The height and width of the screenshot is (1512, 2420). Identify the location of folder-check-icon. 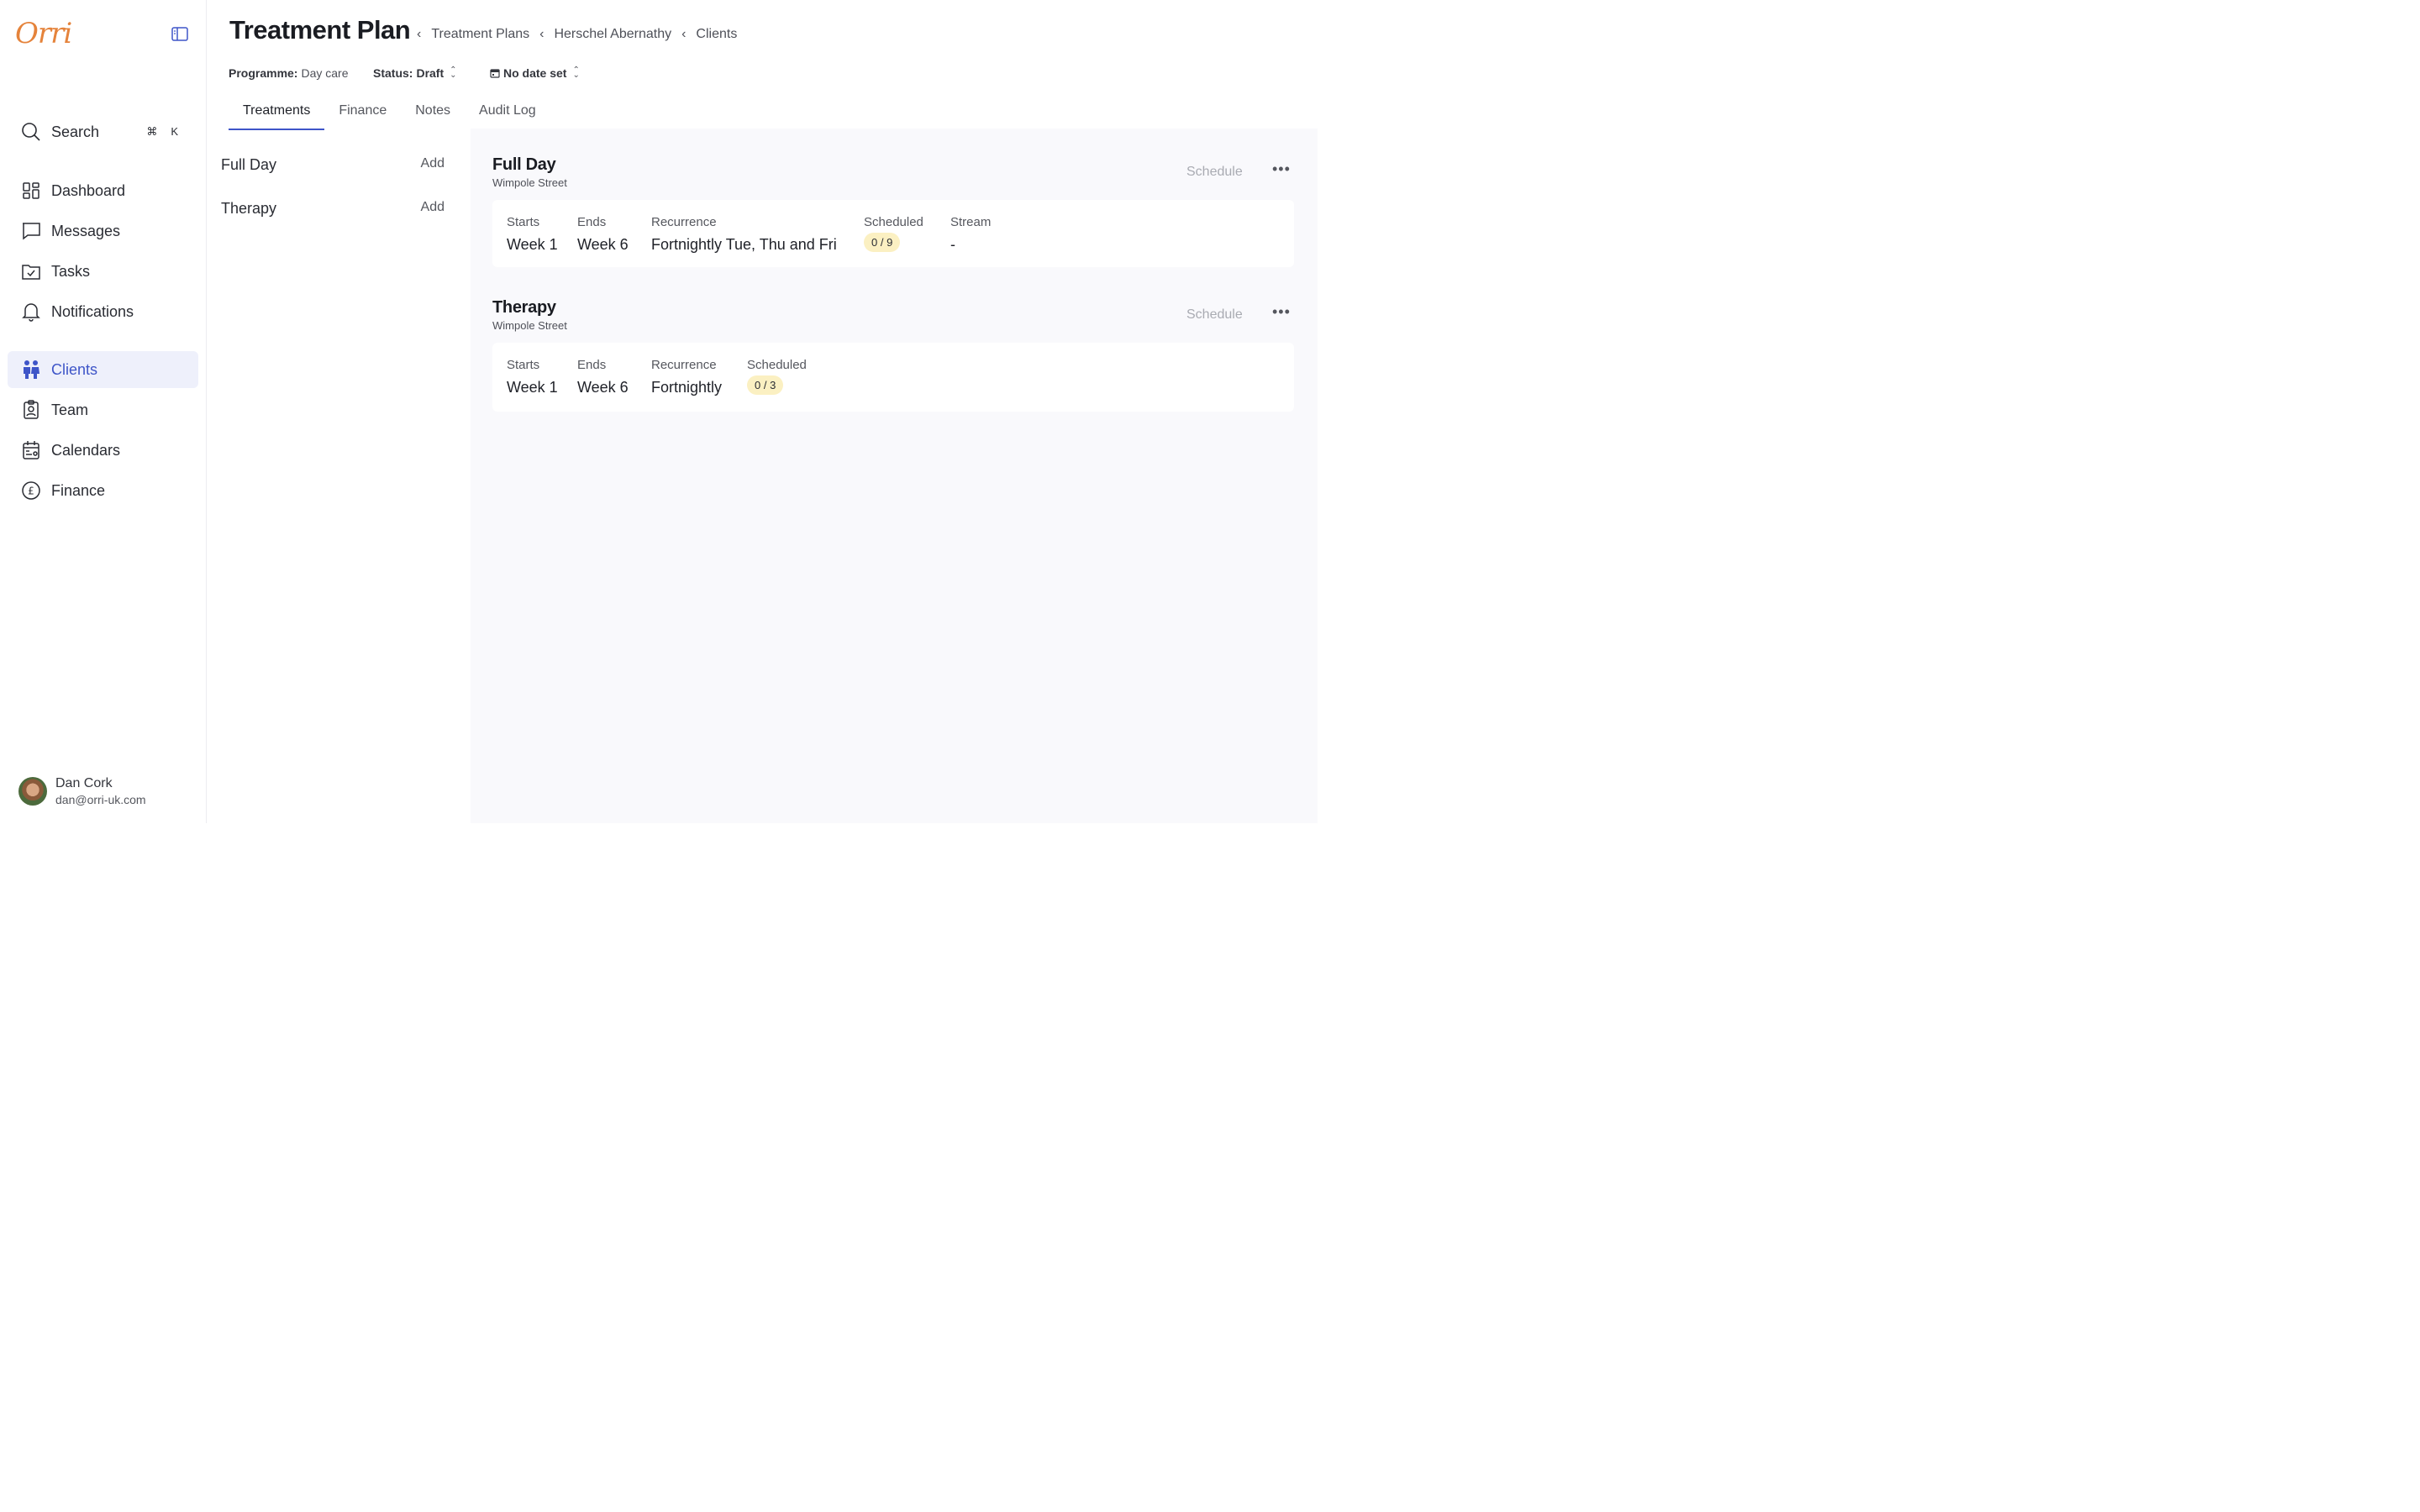
(31, 271).